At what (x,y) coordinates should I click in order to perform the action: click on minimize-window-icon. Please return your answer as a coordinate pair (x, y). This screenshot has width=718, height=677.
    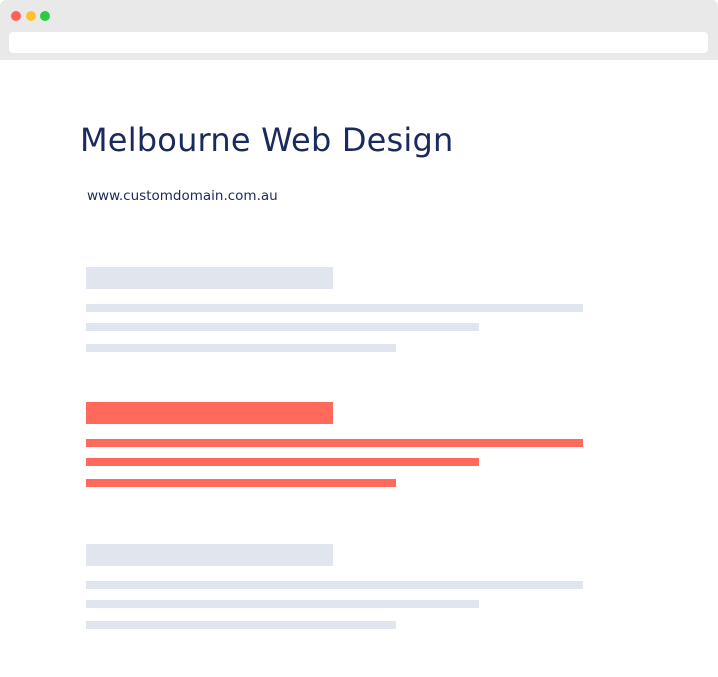
    Looking at the image, I should click on (31, 16).